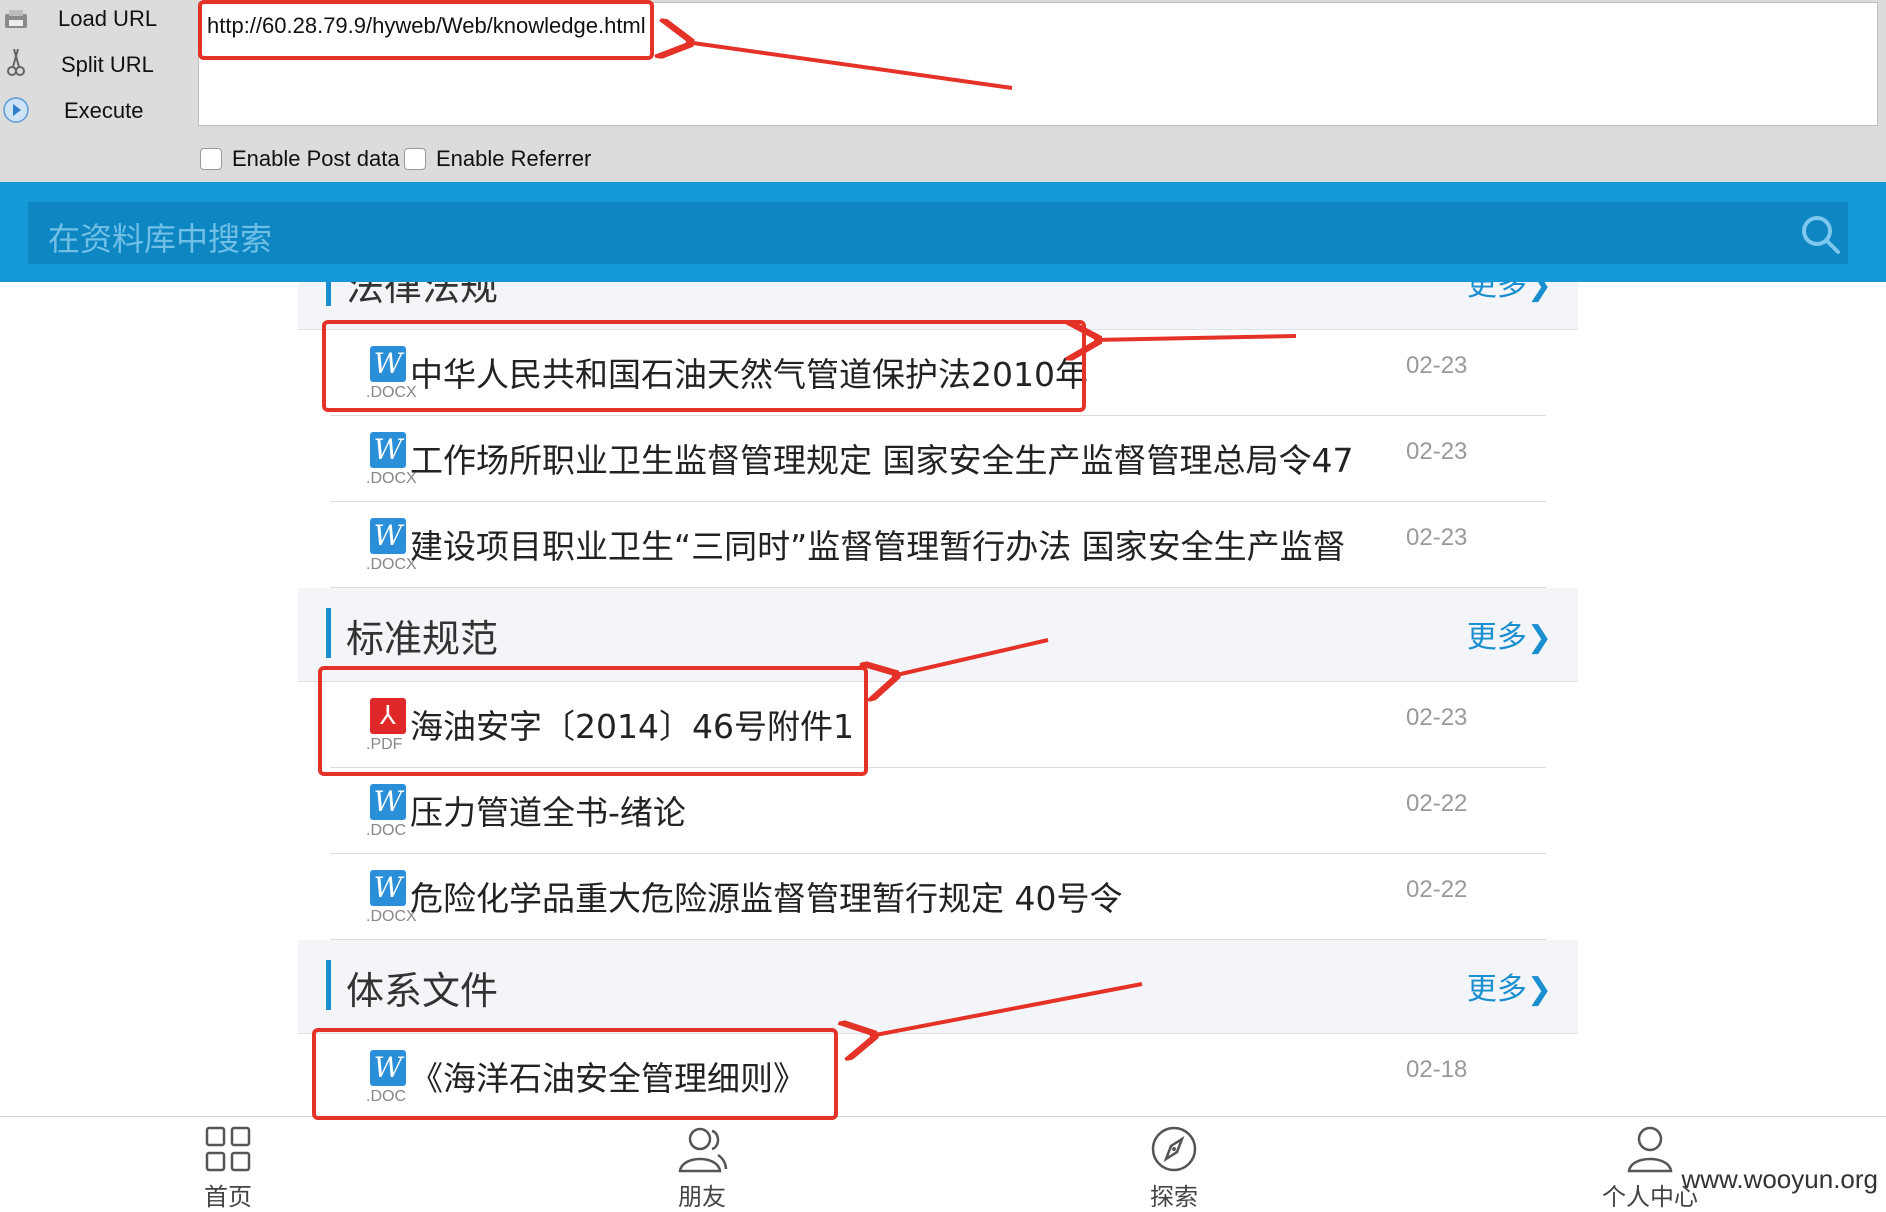 This screenshot has height=1212, width=1886. I want to click on list-item: W .DOCX 危险化学品重大危险源监督管理暂行规定 40号令 02-22, so click(938, 897).